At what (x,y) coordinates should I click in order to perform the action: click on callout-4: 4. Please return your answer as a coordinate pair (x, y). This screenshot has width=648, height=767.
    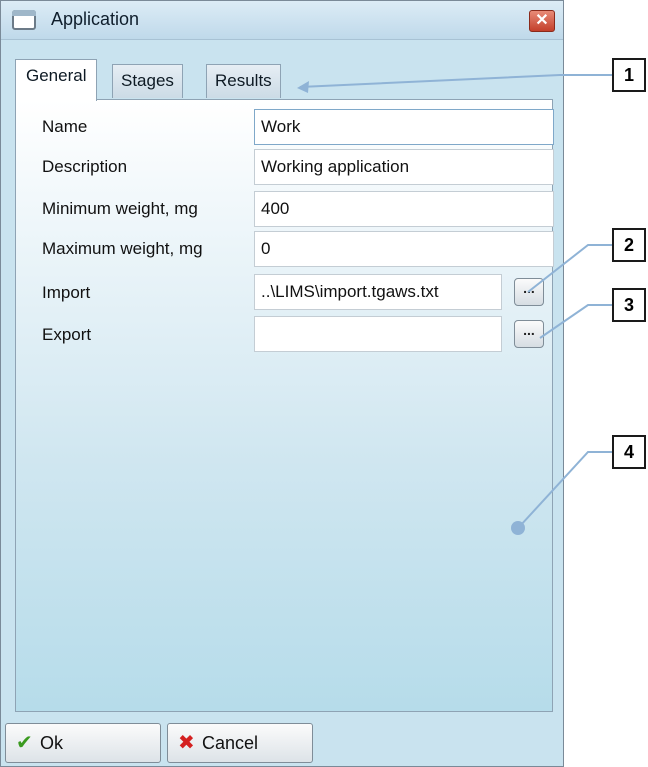
    Looking at the image, I should click on (629, 452).